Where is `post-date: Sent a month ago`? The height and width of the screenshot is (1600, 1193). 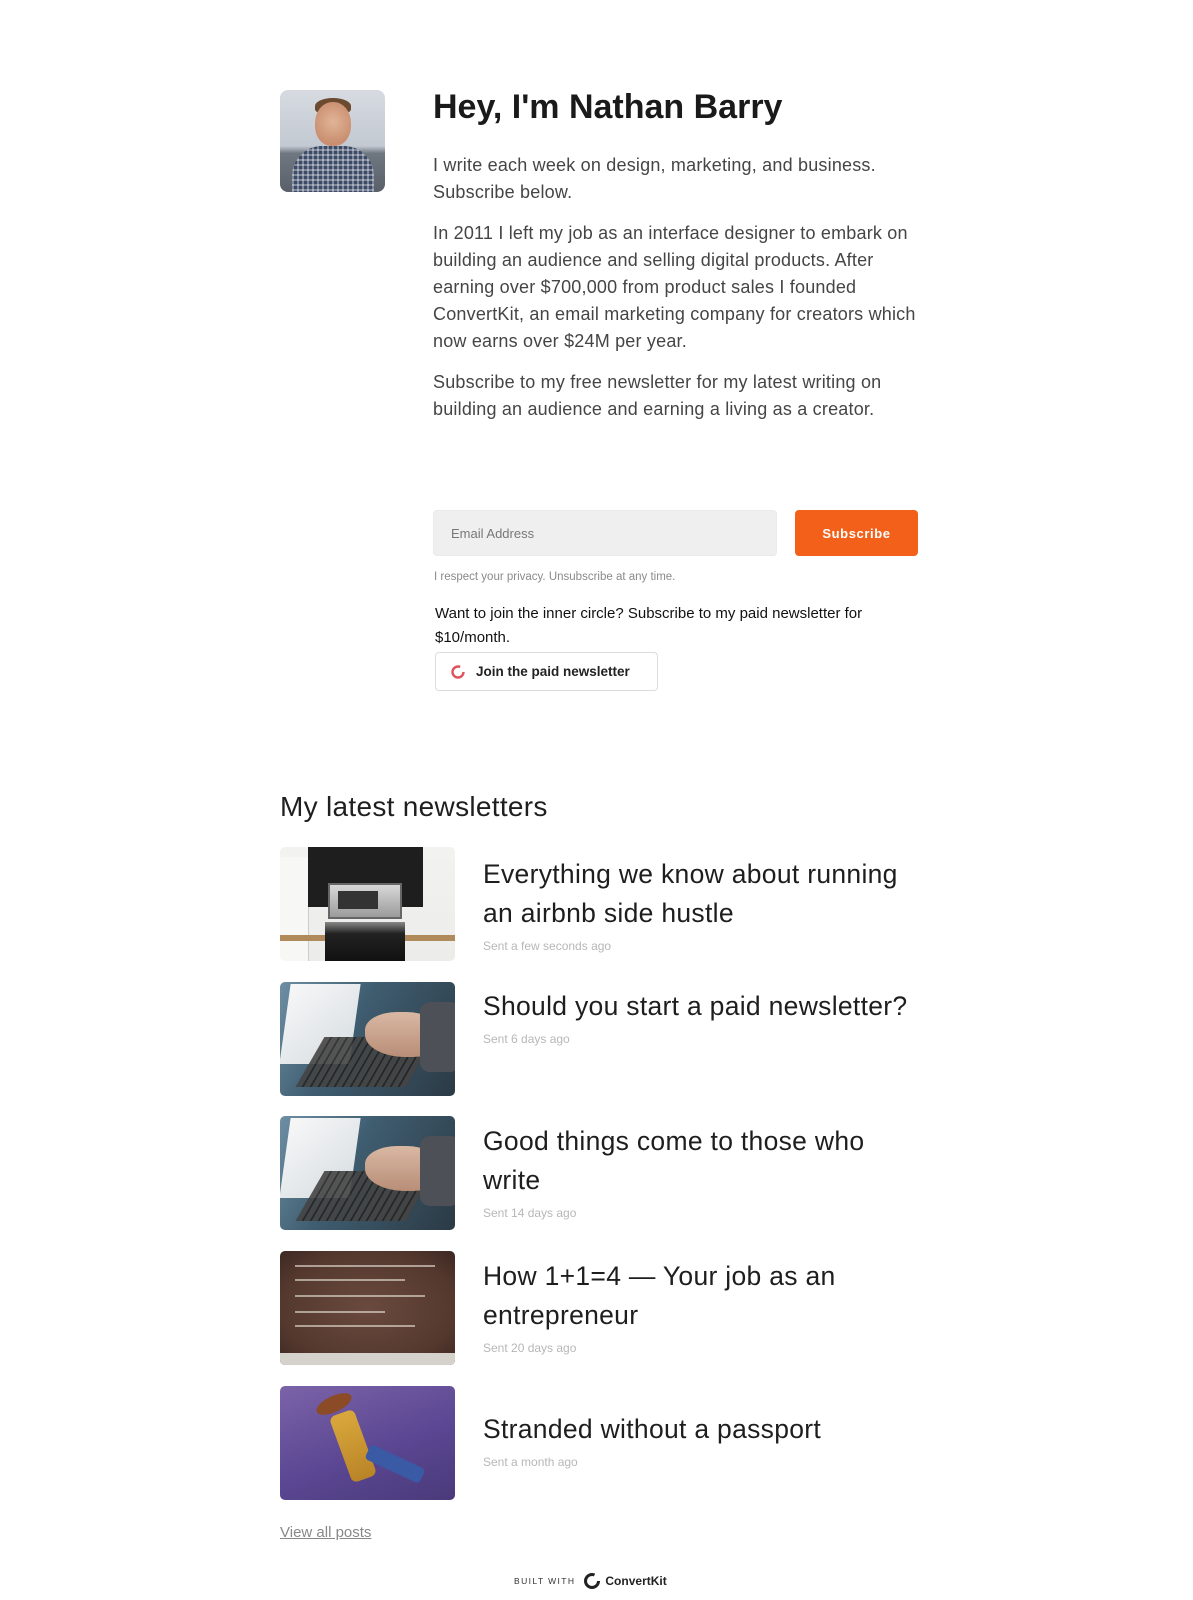
post-date: Sent a month ago is located at coordinates (530, 1462).